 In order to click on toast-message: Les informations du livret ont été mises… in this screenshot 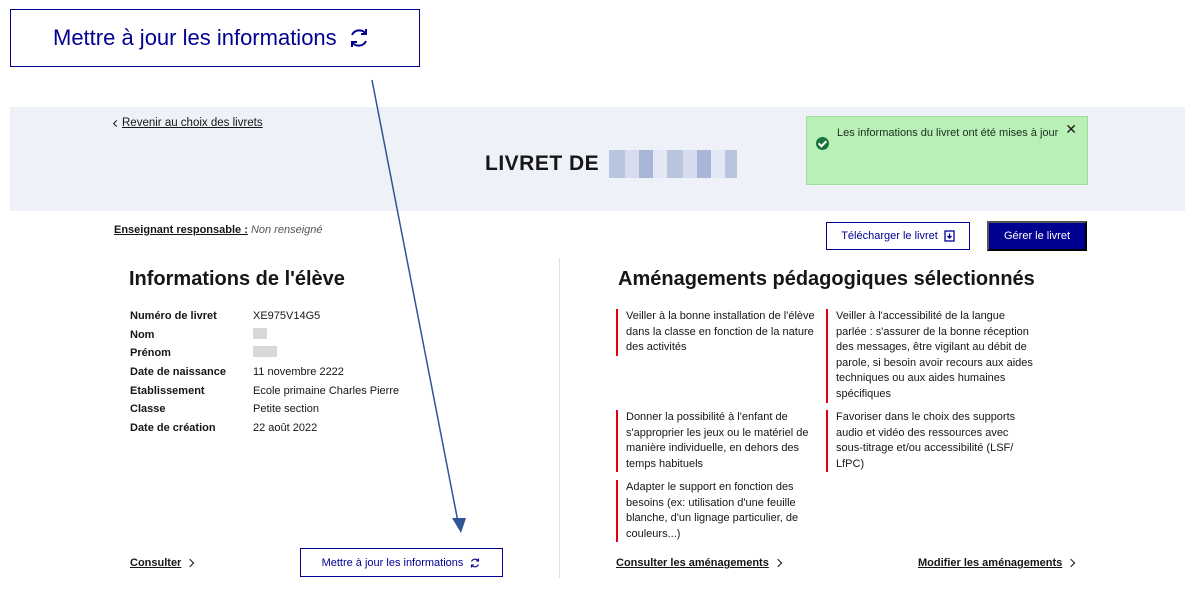, I will do `click(948, 133)`.